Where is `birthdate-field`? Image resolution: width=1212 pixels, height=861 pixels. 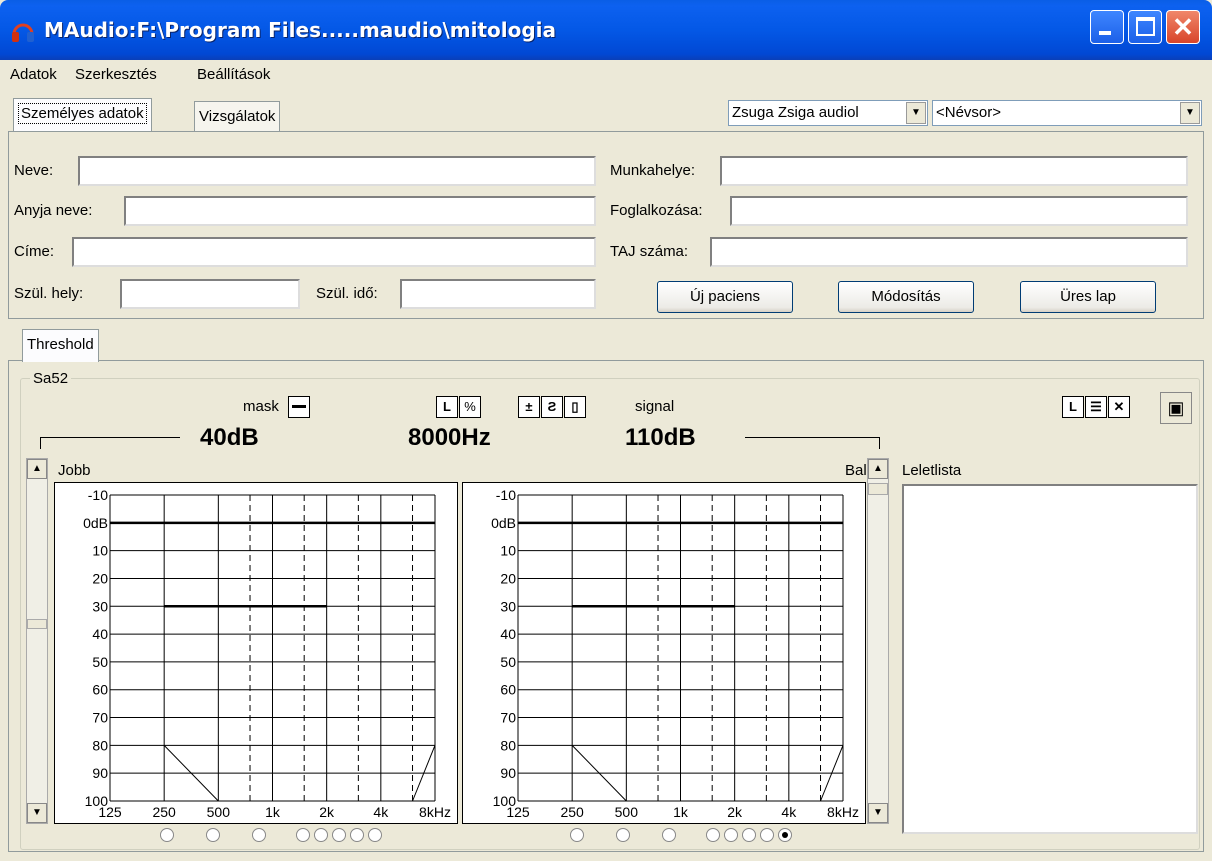 birthdate-field is located at coordinates (498, 294).